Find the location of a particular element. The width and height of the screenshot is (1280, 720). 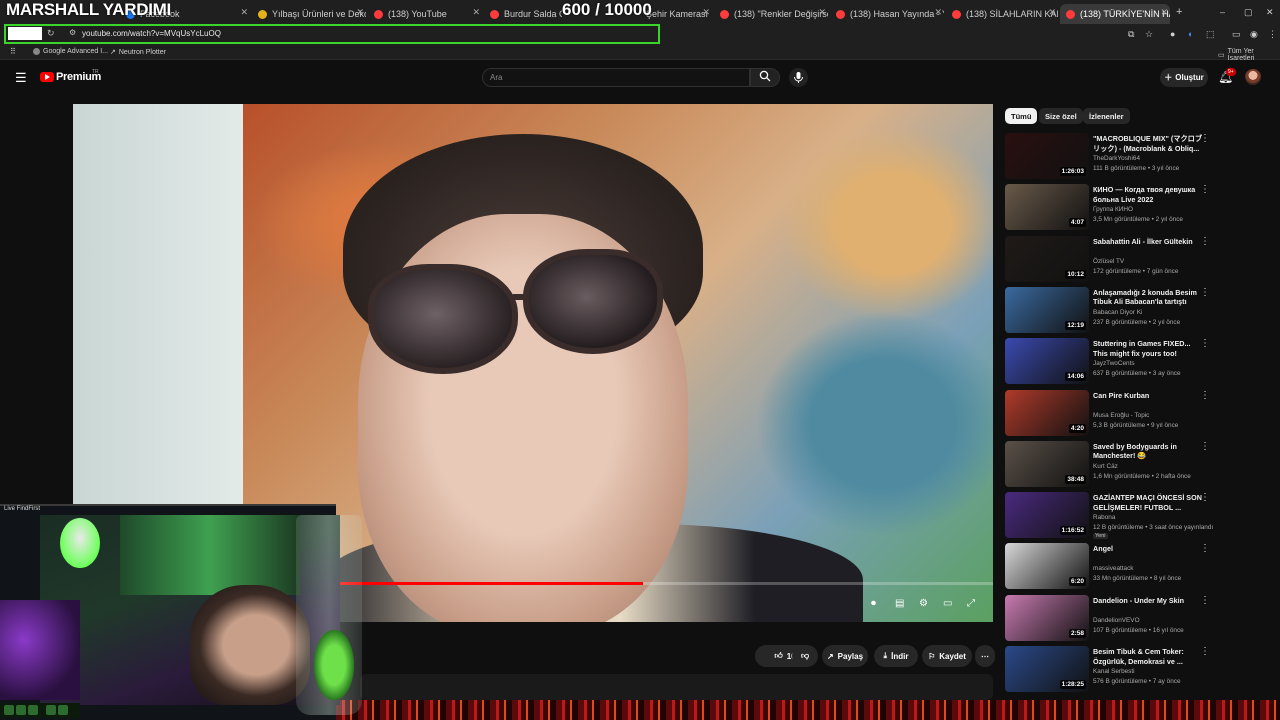

browser-tab: (138) SİLAHLARIN KANUNU✕ is located at coordinates (1002, 14).